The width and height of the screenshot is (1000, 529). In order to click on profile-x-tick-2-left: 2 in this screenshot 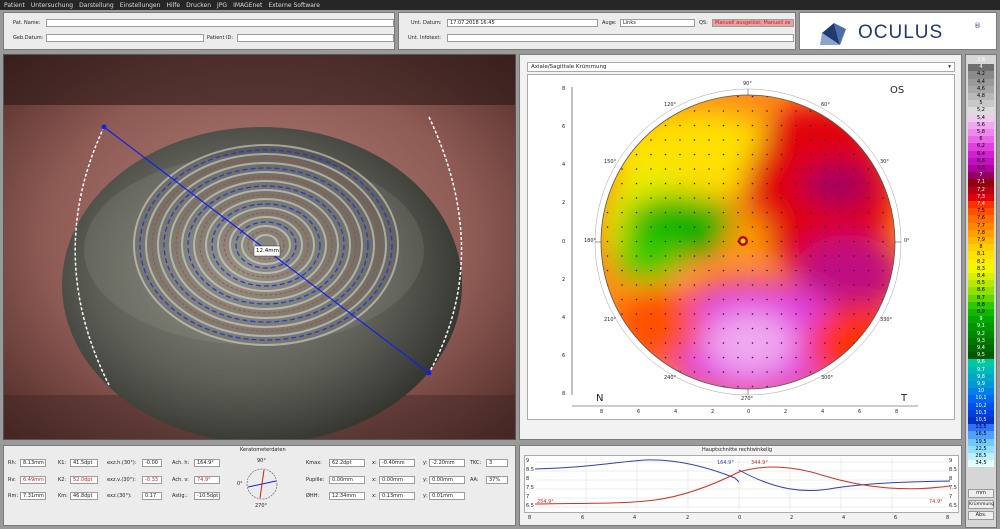, I will do `click(688, 518)`.